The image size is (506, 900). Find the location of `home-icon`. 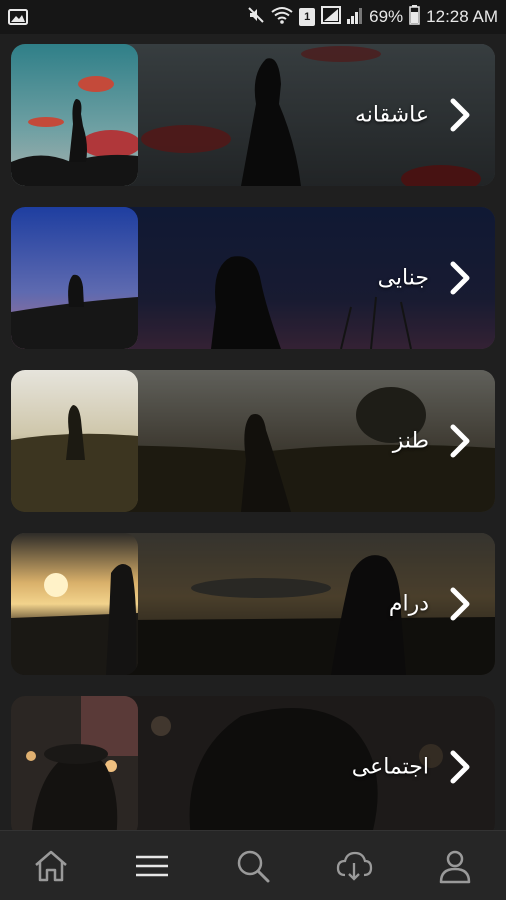

home-icon is located at coordinates (50, 865).